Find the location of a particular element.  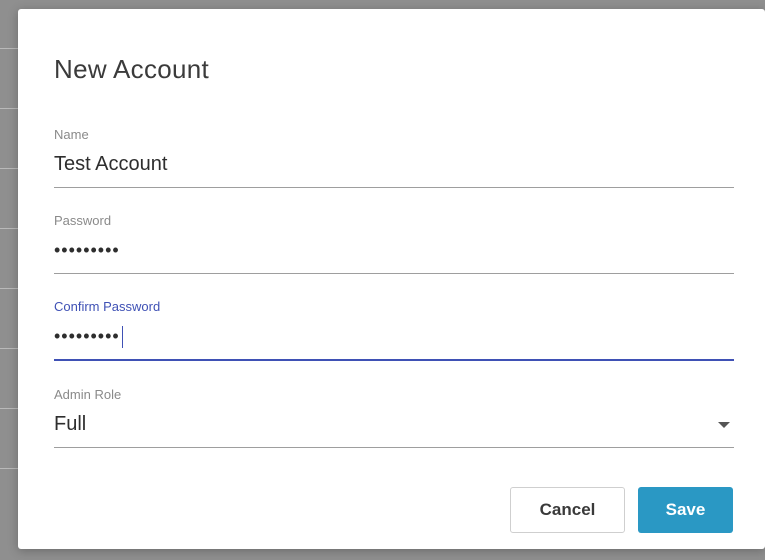

confirm-password-underline is located at coordinates (394, 360).